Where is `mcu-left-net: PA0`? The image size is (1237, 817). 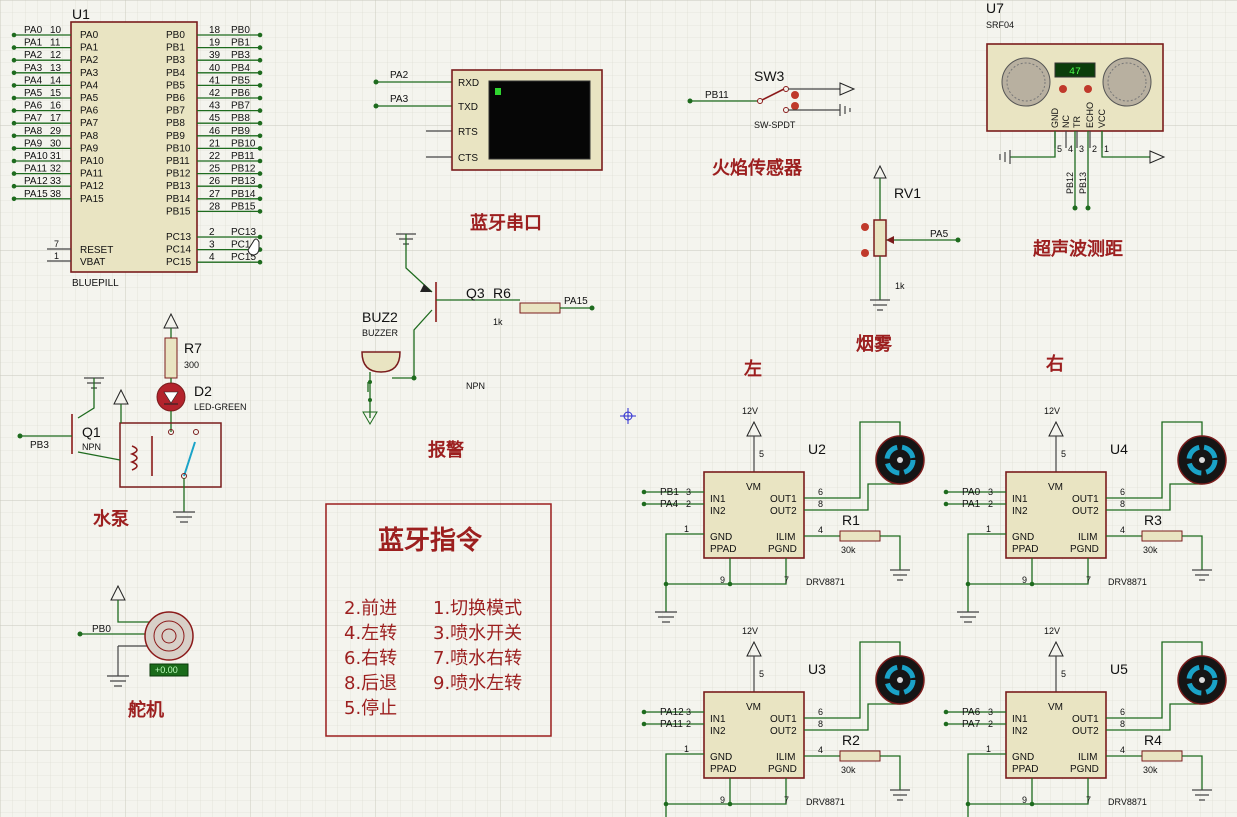 mcu-left-net: PA0 is located at coordinates (33, 30).